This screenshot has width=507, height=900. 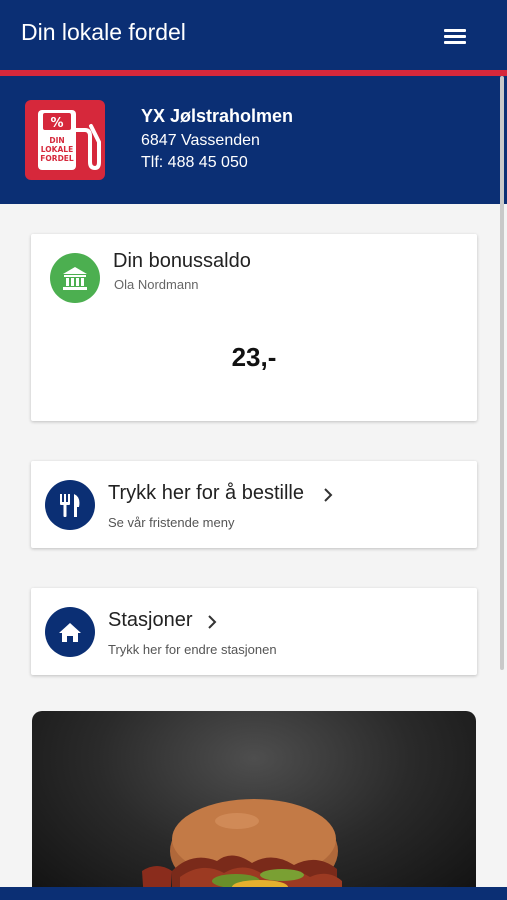 I want to click on svg-text: DIN, so click(x=56, y=140).